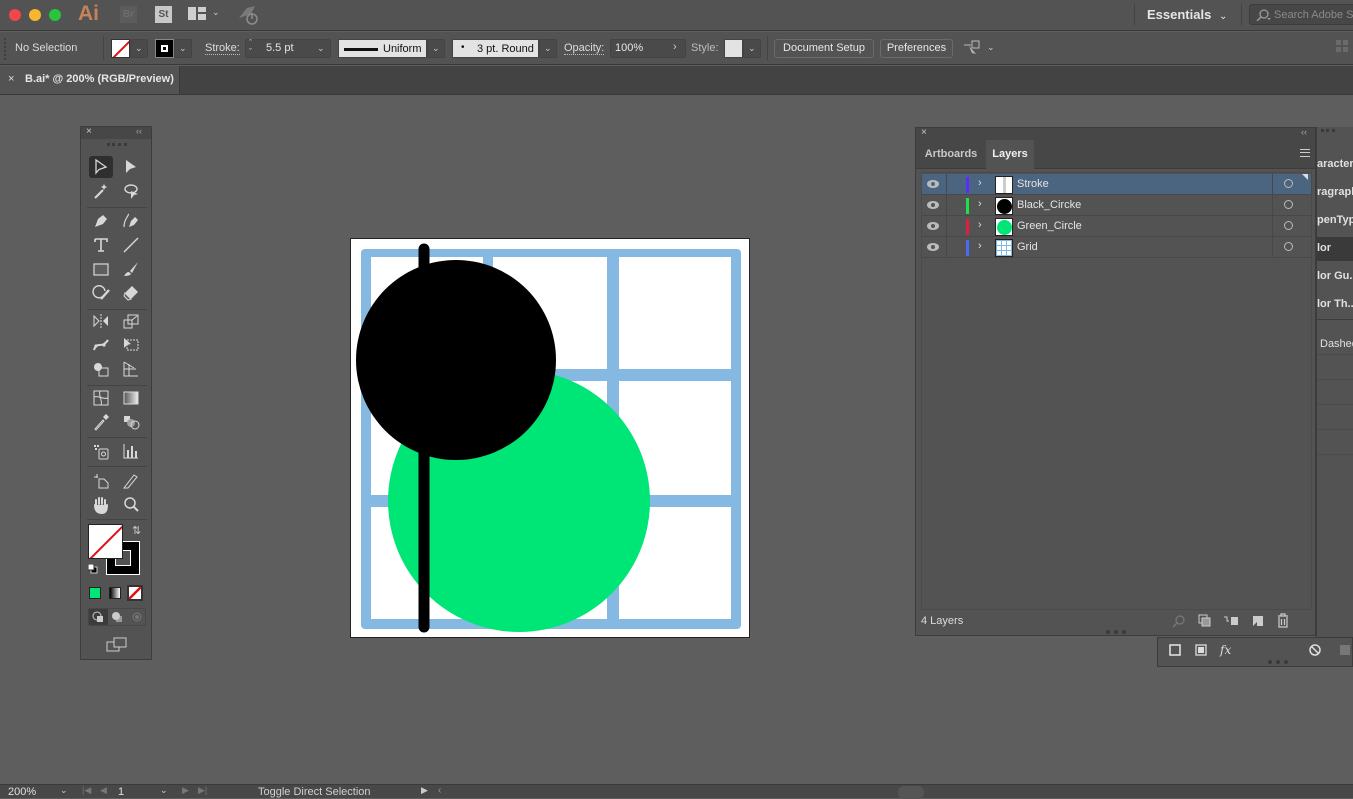 Image resolution: width=1353 pixels, height=799 pixels. I want to click on character-panel-button: aracter, so click(1335, 164).